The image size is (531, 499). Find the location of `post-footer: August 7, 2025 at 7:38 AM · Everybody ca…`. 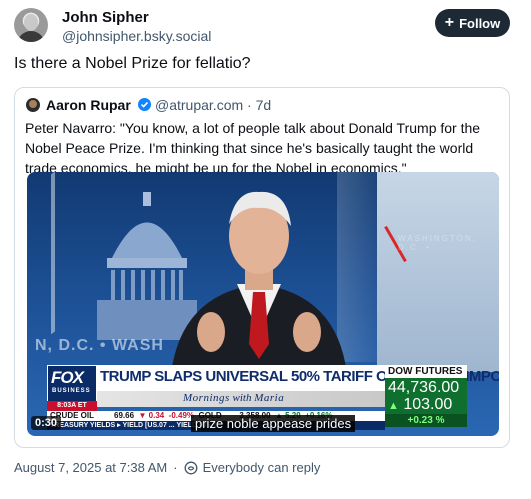

post-footer: August 7, 2025 at 7:38 AM · Everybody ca… is located at coordinates (167, 467).